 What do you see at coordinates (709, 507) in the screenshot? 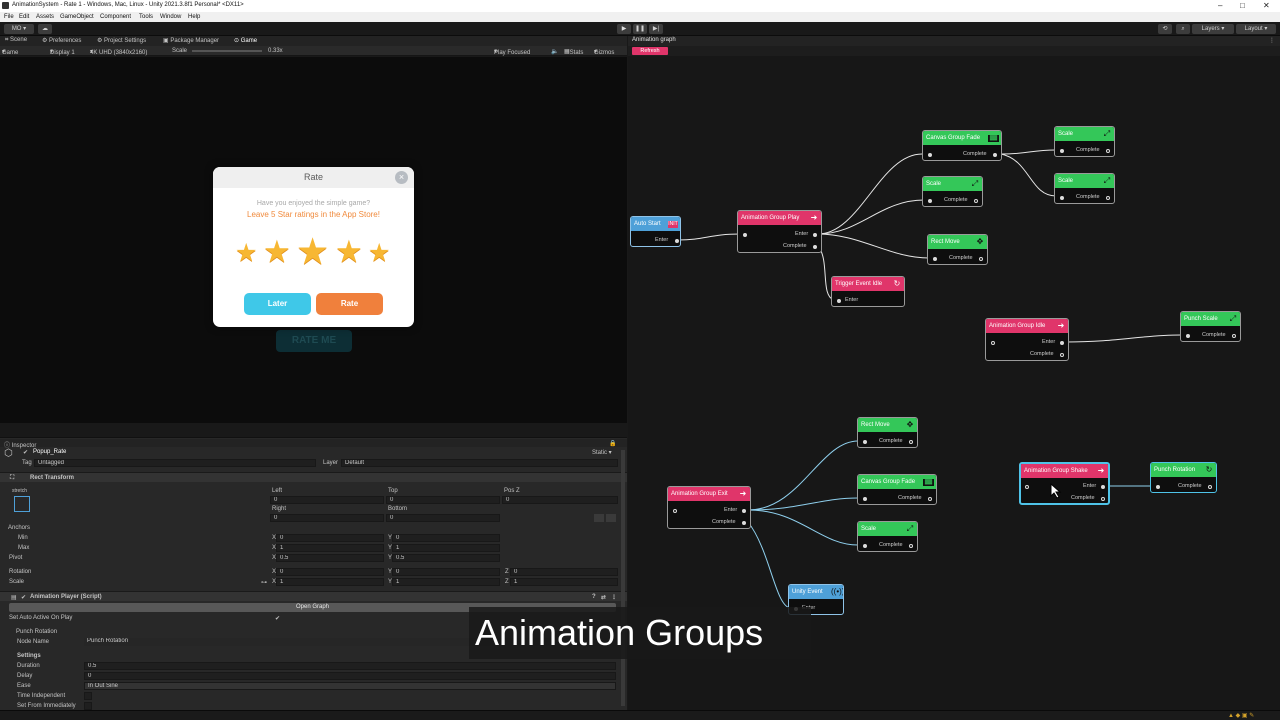
I see `node-animation-group-exit: Animation Group Exit ➜ Enter Complete` at bounding box center [709, 507].